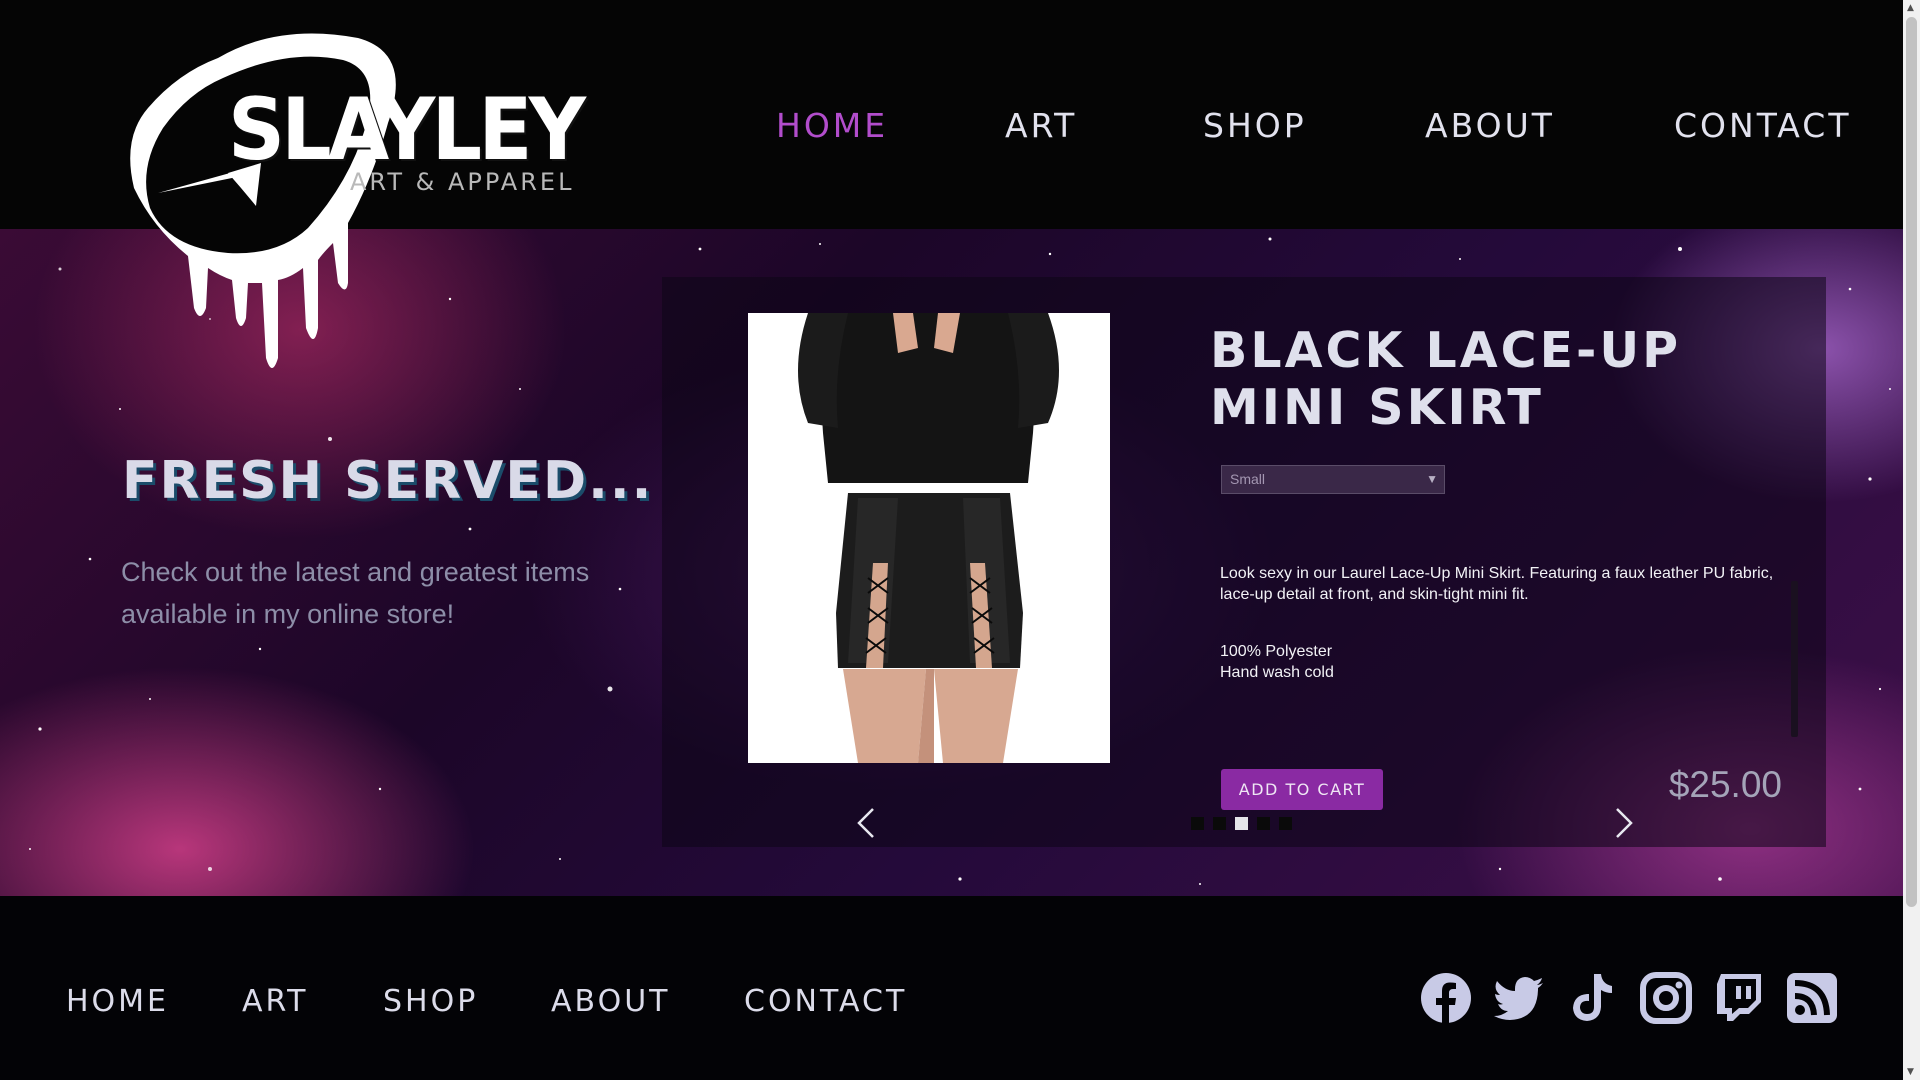  I want to click on facebook-link, so click(1446, 998).